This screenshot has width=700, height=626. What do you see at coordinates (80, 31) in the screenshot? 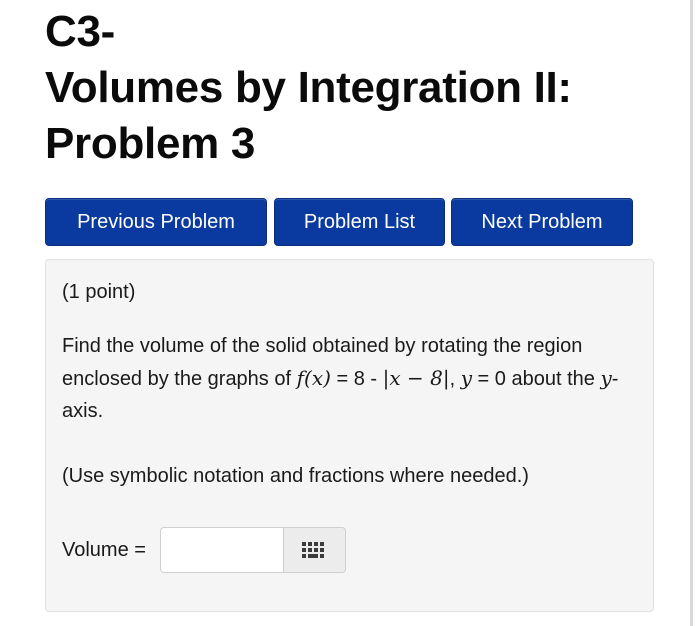
I see `page-title-line1: C3-` at bounding box center [80, 31].